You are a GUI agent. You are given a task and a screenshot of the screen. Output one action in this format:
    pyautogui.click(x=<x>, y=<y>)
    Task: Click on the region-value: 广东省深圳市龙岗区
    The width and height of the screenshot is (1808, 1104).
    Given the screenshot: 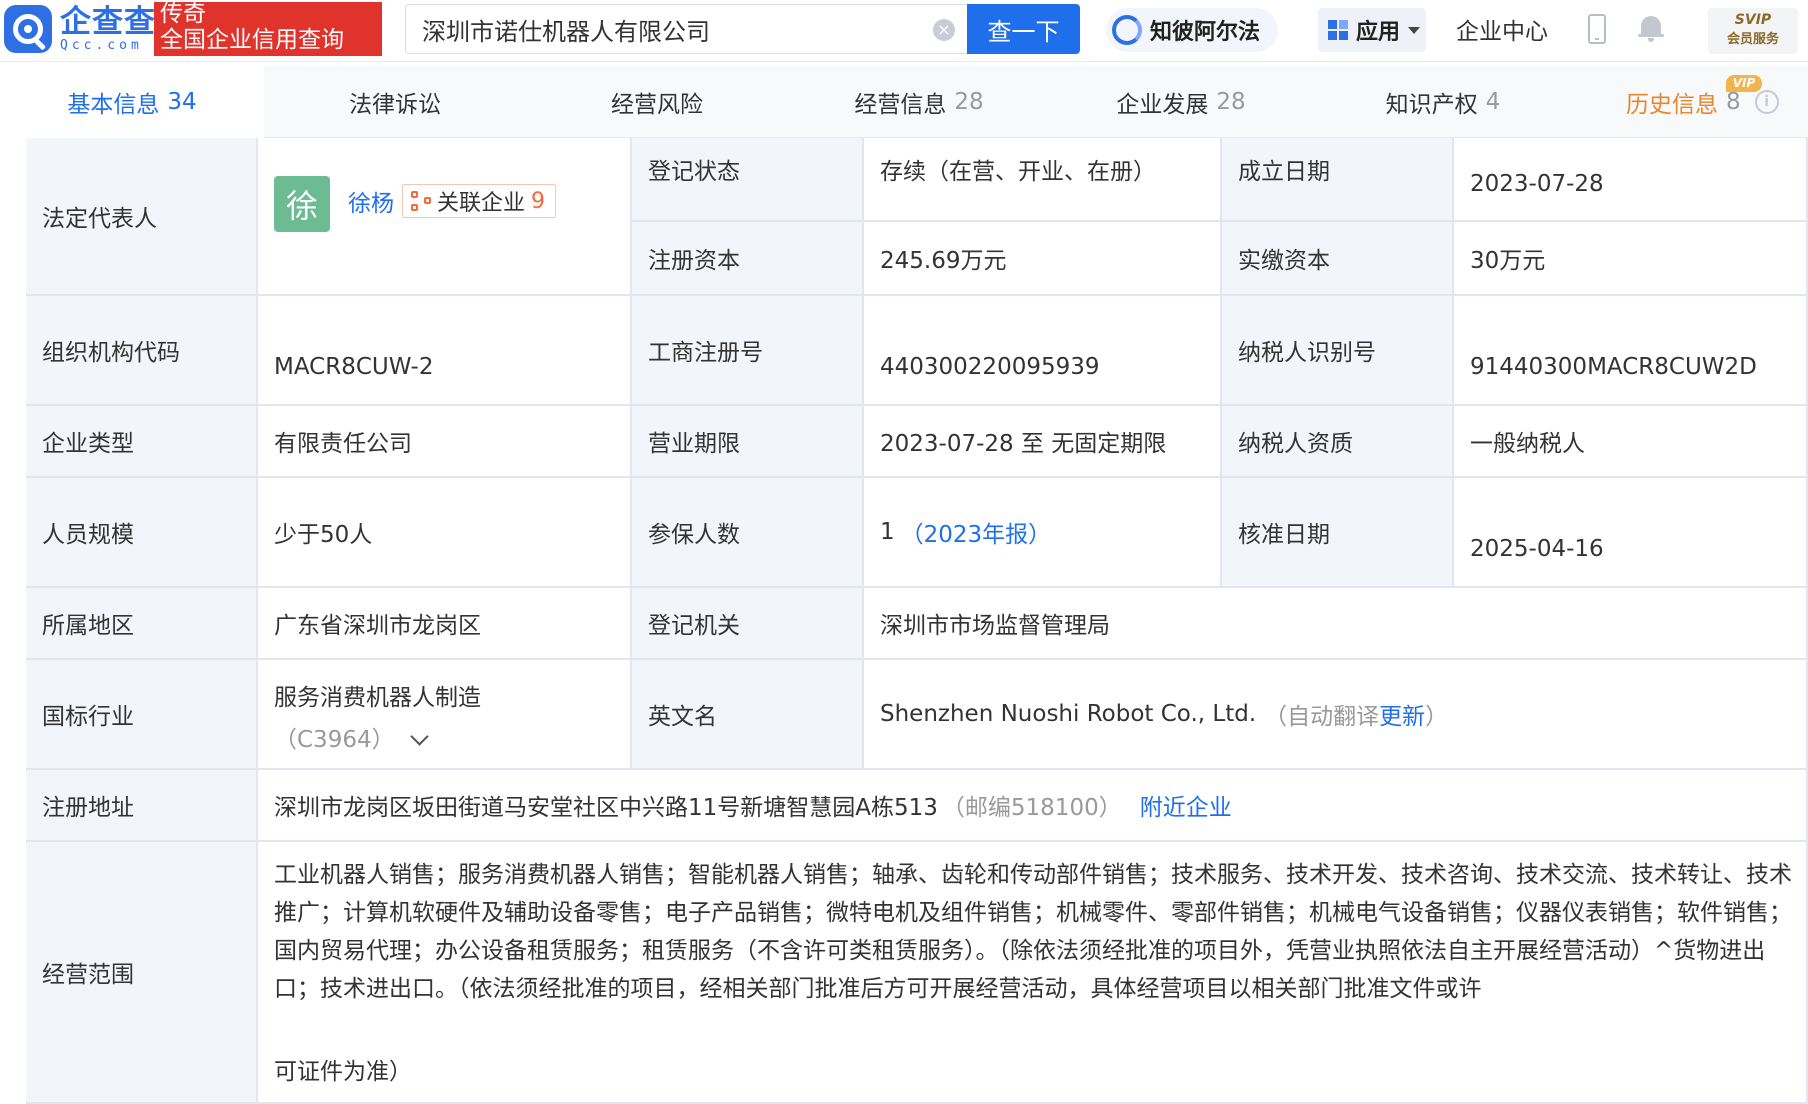 What is the action you would take?
    pyautogui.click(x=445, y=624)
    